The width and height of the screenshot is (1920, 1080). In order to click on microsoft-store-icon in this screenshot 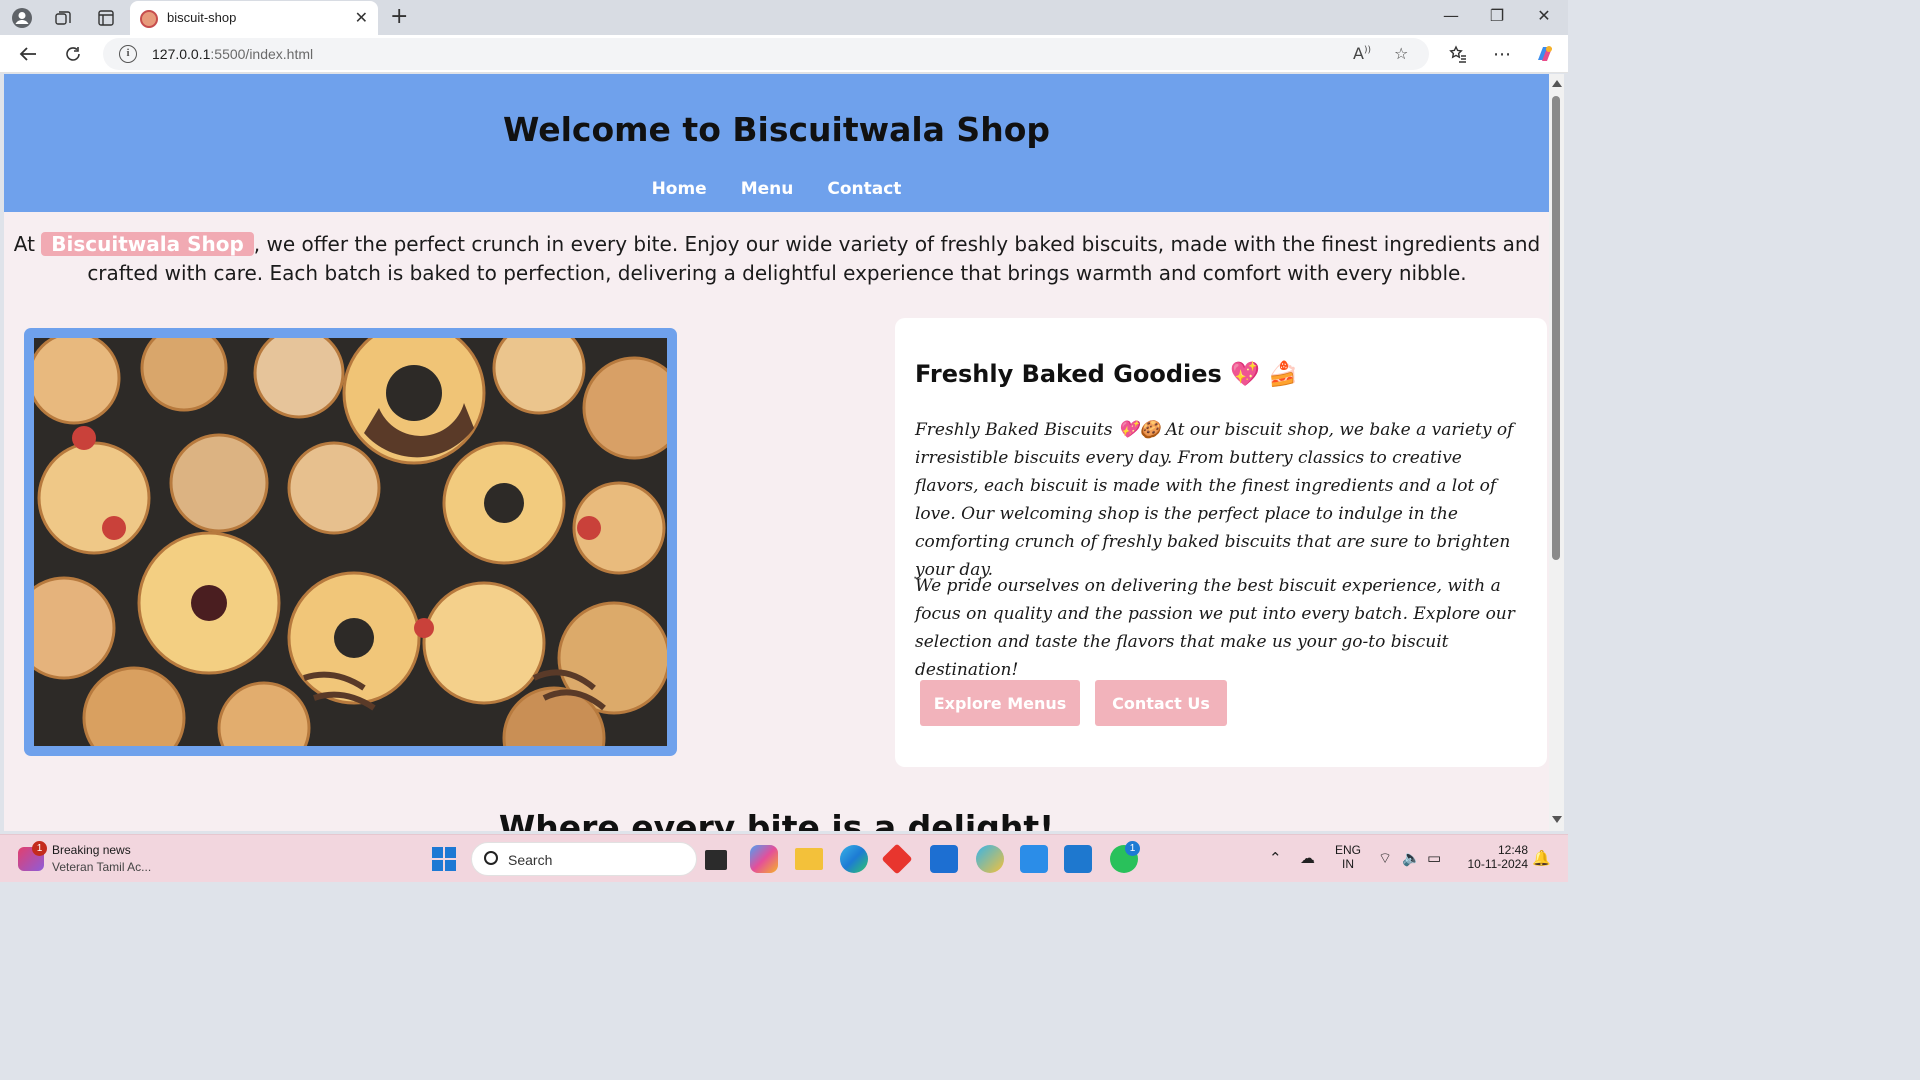, I will do `click(944, 859)`.